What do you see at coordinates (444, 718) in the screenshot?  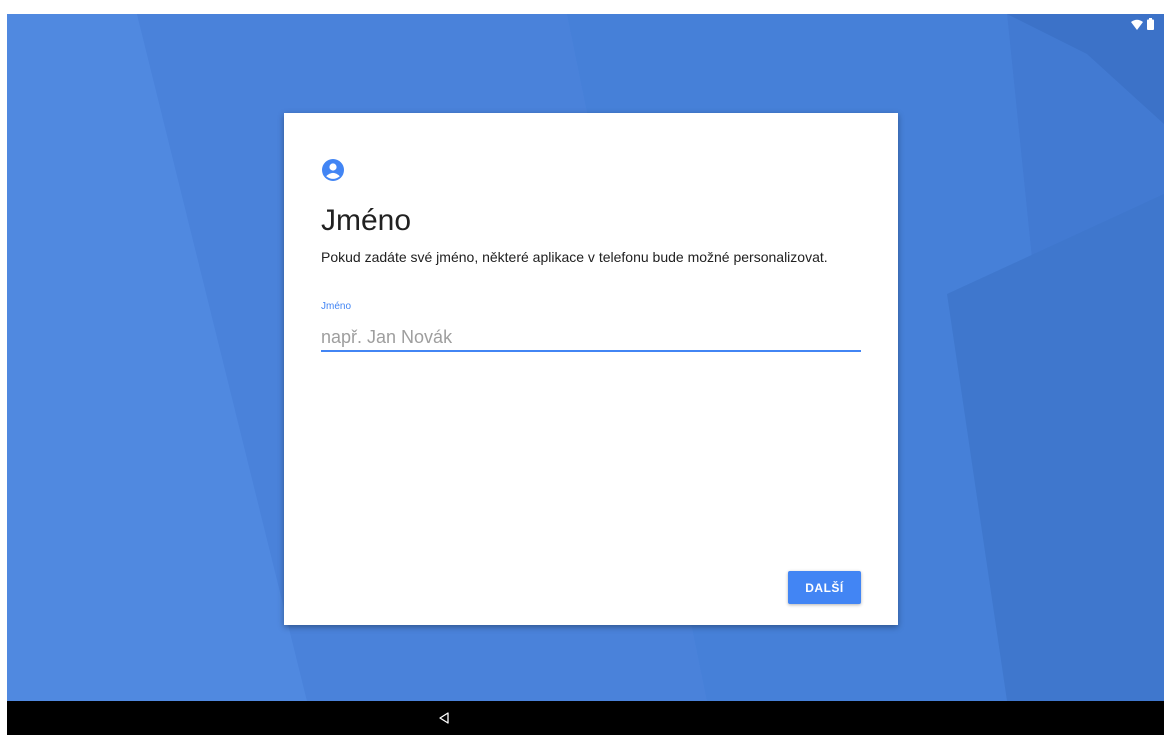 I see `back-icon` at bounding box center [444, 718].